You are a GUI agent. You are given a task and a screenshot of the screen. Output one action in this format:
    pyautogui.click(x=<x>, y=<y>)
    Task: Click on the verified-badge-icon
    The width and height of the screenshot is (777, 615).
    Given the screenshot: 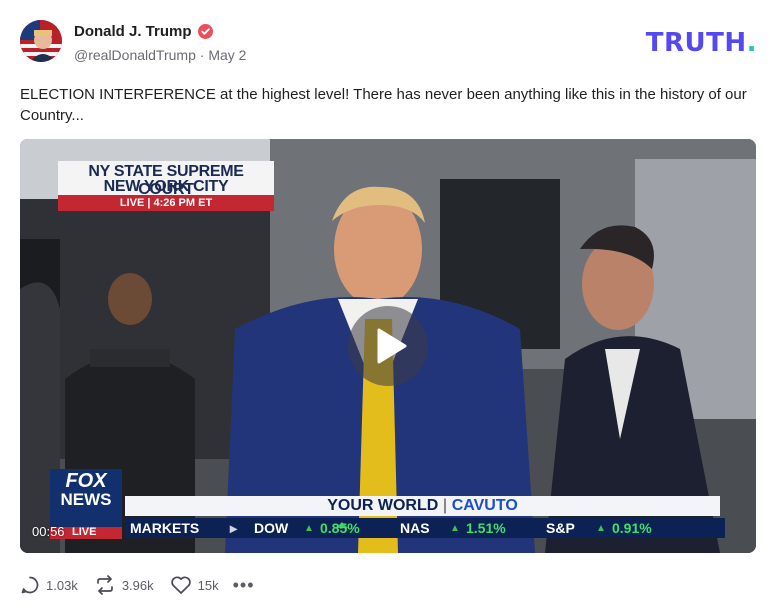 What is the action you would take?
    pyautogui.click(x=205, y=31)
    